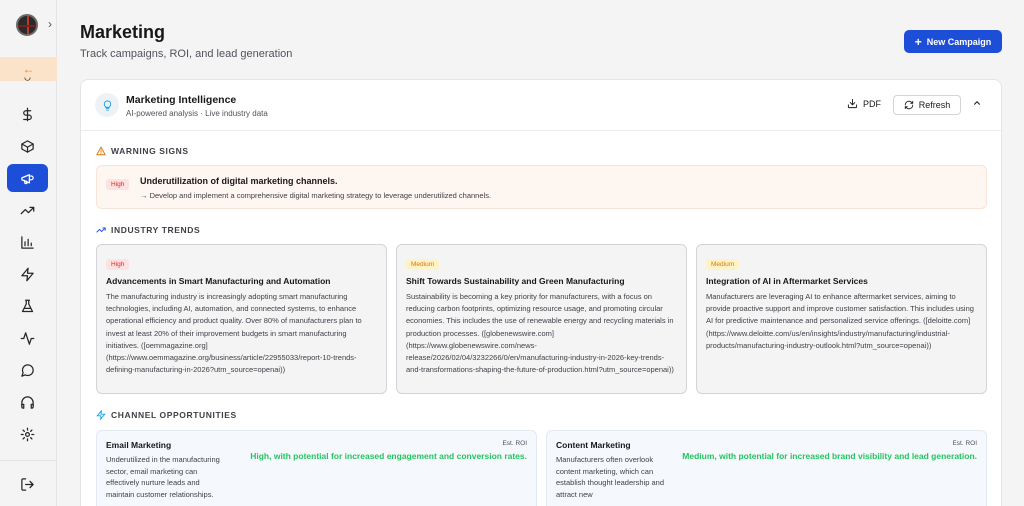 Image resolution: width=1024 pixels, height=506 pixels. Describe the element at coordinates (50, 24) in the screenshot. I see `chevron-right-icon: ›` at that location.